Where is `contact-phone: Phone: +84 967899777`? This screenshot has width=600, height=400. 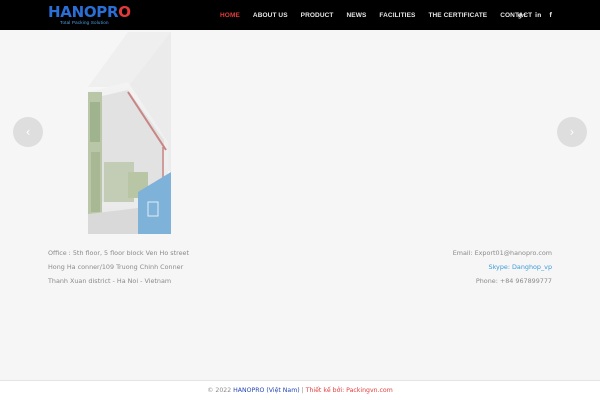
contact-phone: Phone: +84 967899777 is located at coordinates (513, 281).